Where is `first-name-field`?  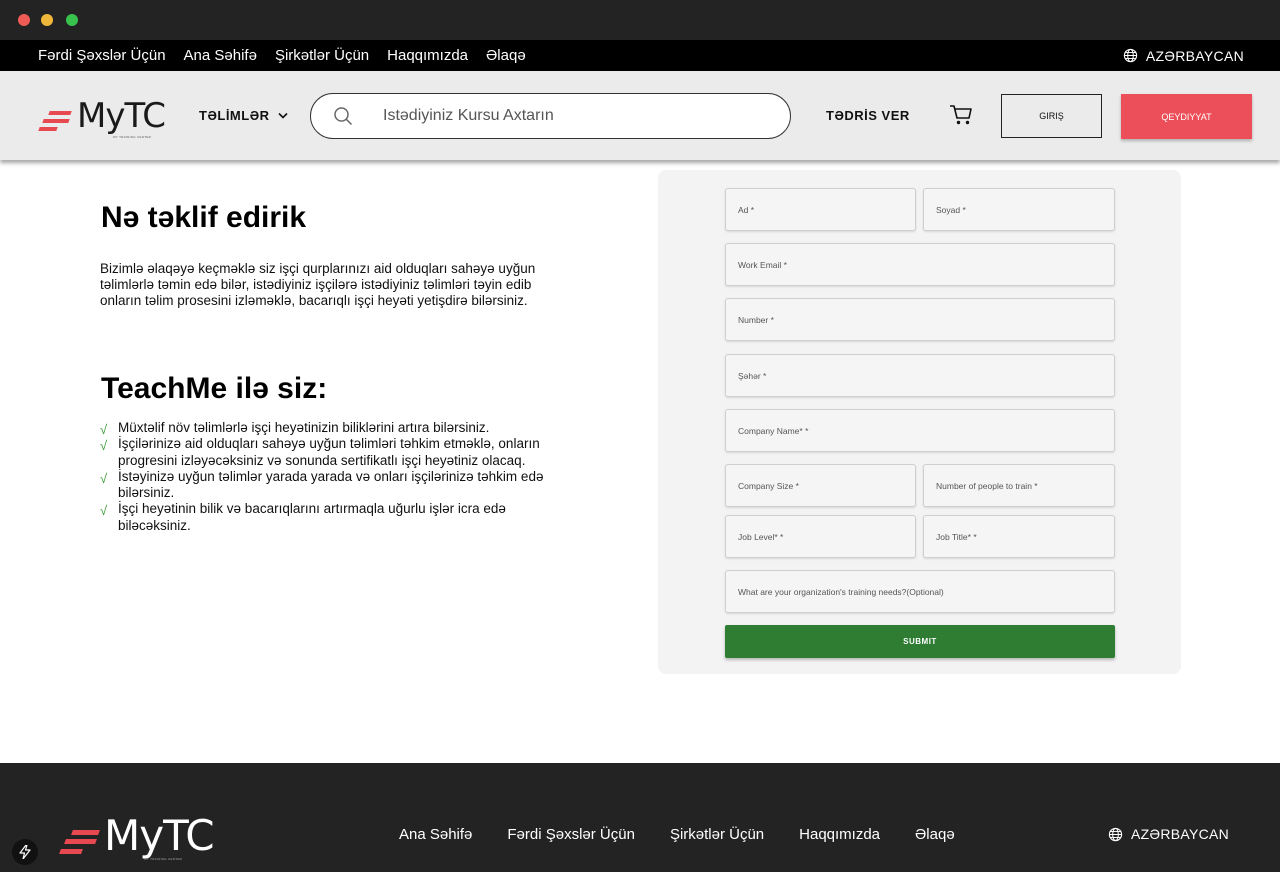
first-name-field is located at coordinates (820, 209).